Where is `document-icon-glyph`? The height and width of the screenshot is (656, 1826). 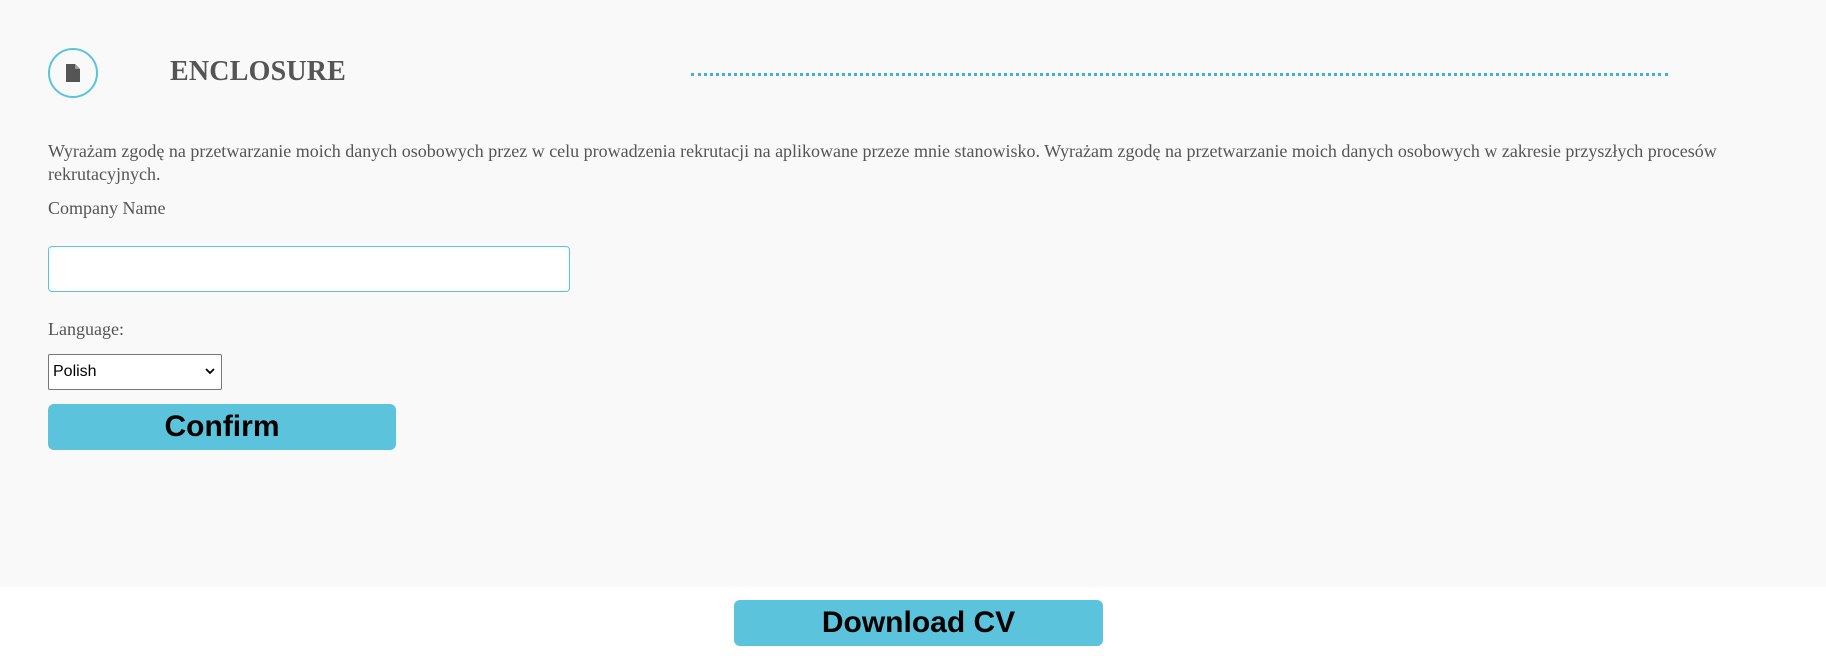 document-icon-glyph is located at coordinates (73, 73).